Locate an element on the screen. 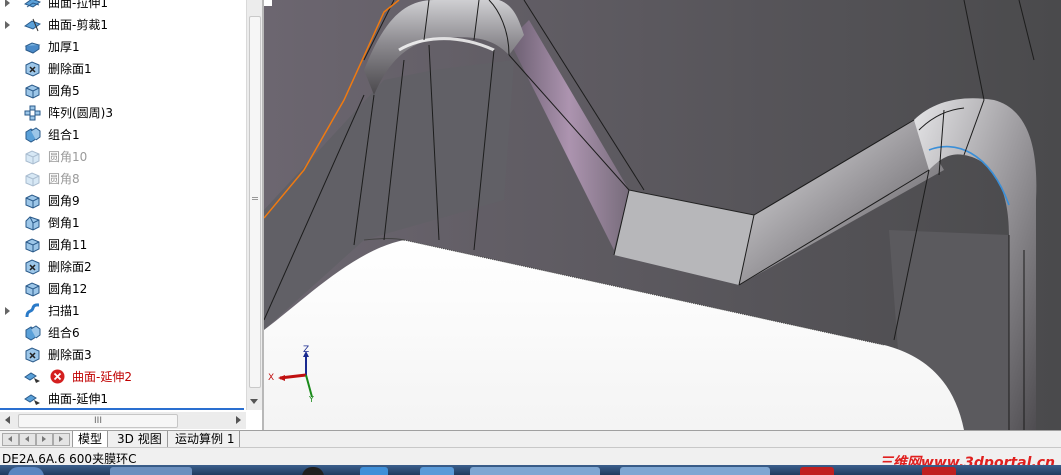 The image size is (1061, 475). tree-rollback-bar is located at coordinates (122, 409).